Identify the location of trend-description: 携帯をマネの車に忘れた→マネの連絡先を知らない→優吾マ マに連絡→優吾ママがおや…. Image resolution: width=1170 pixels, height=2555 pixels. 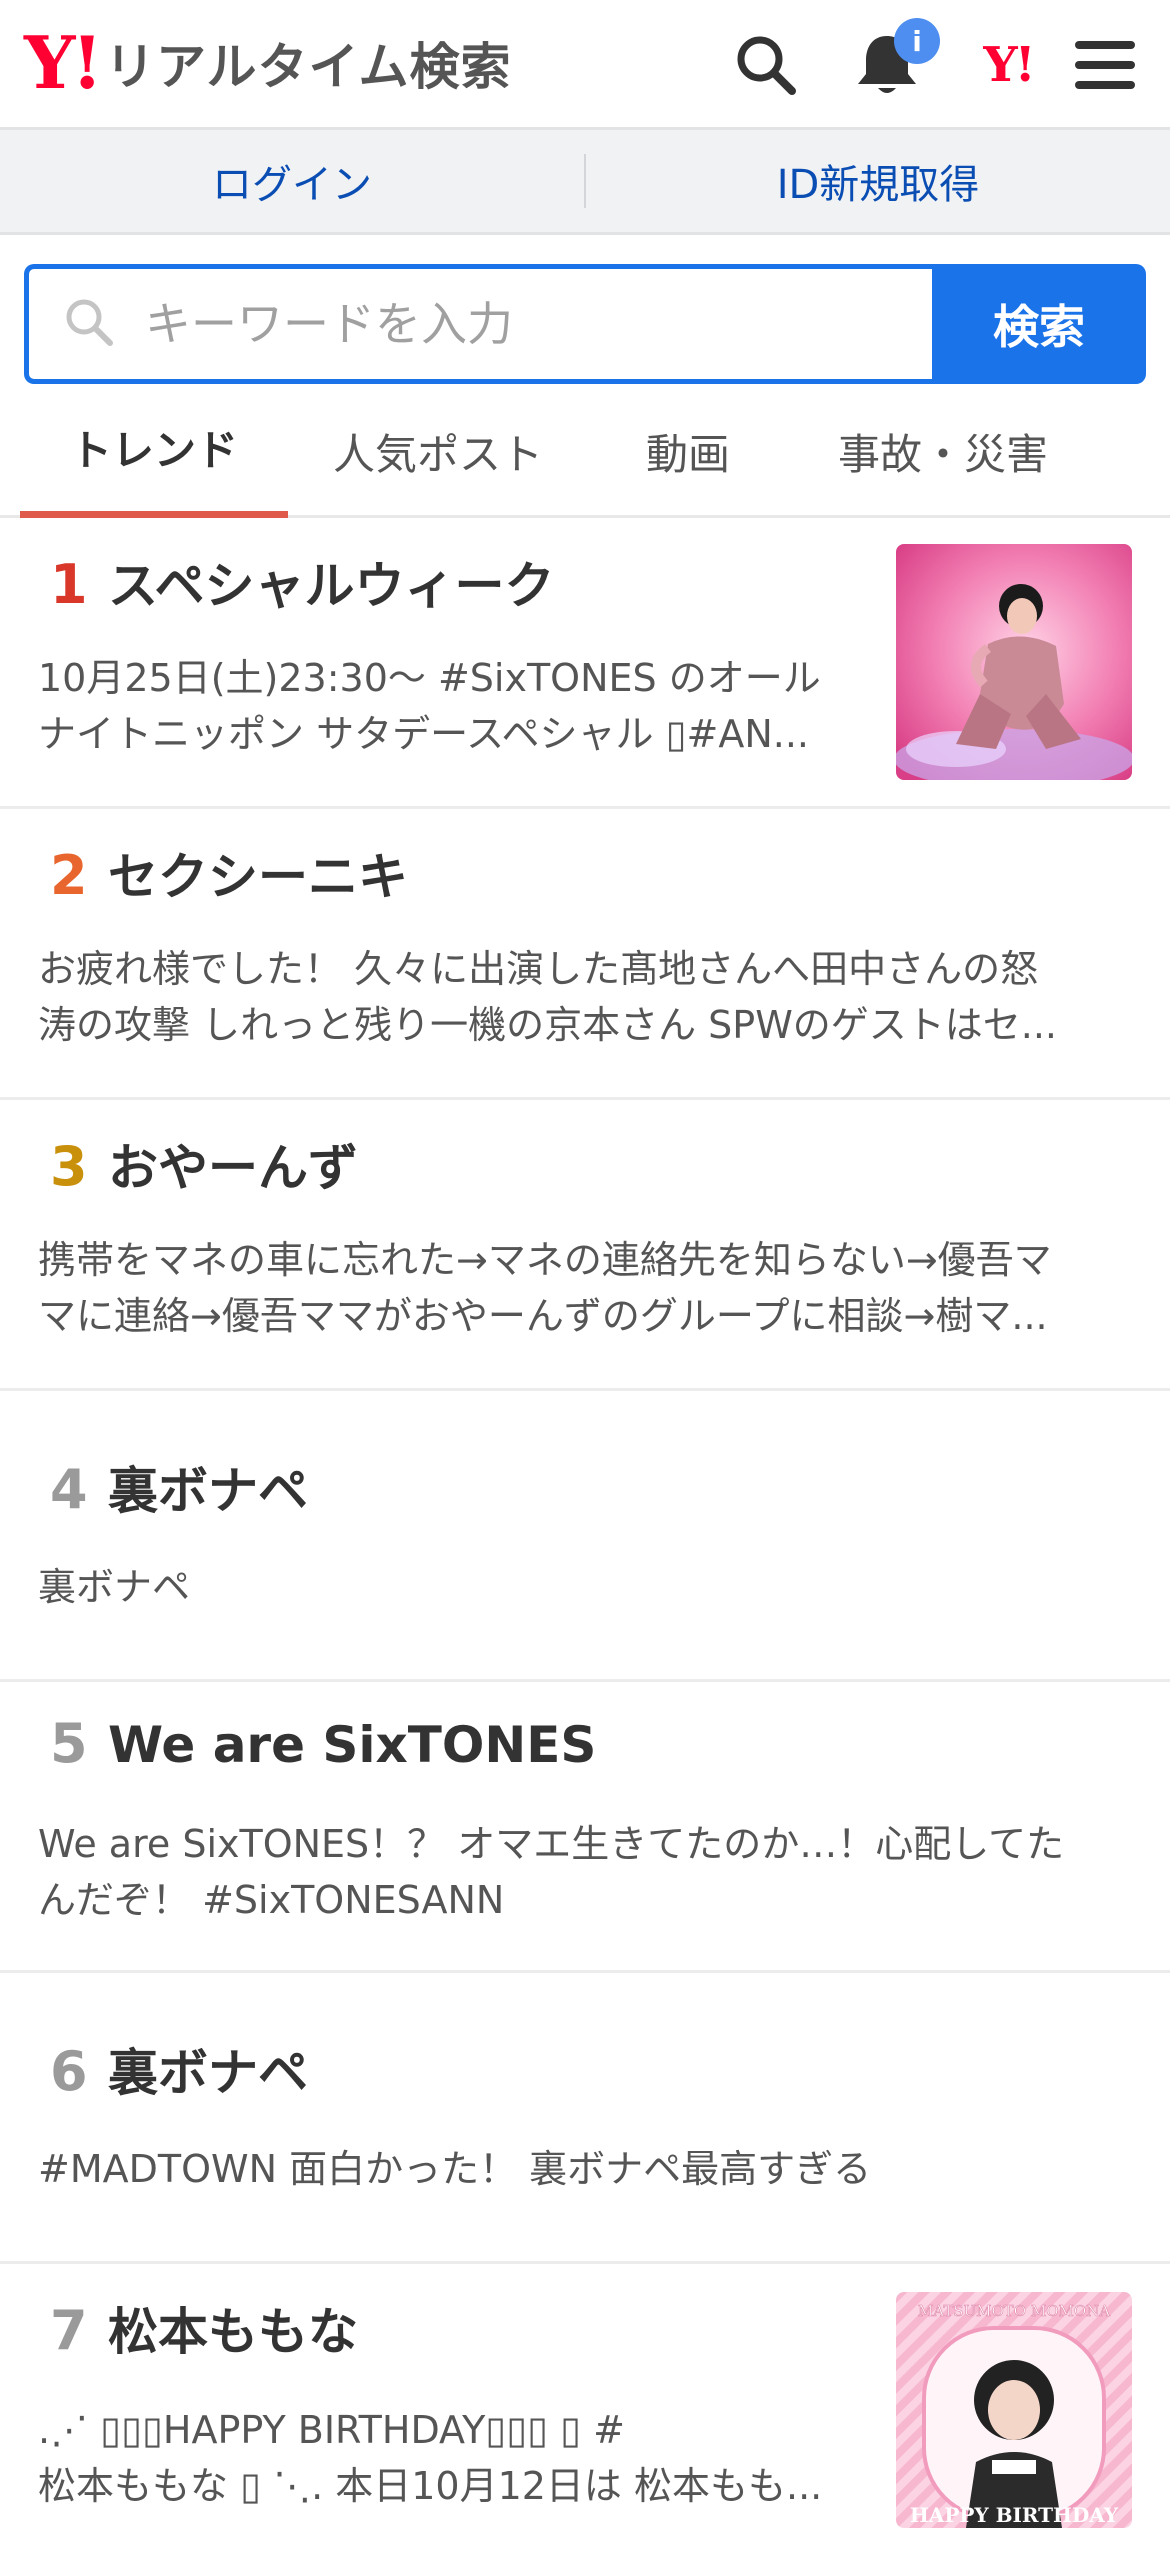
(585, 1288).